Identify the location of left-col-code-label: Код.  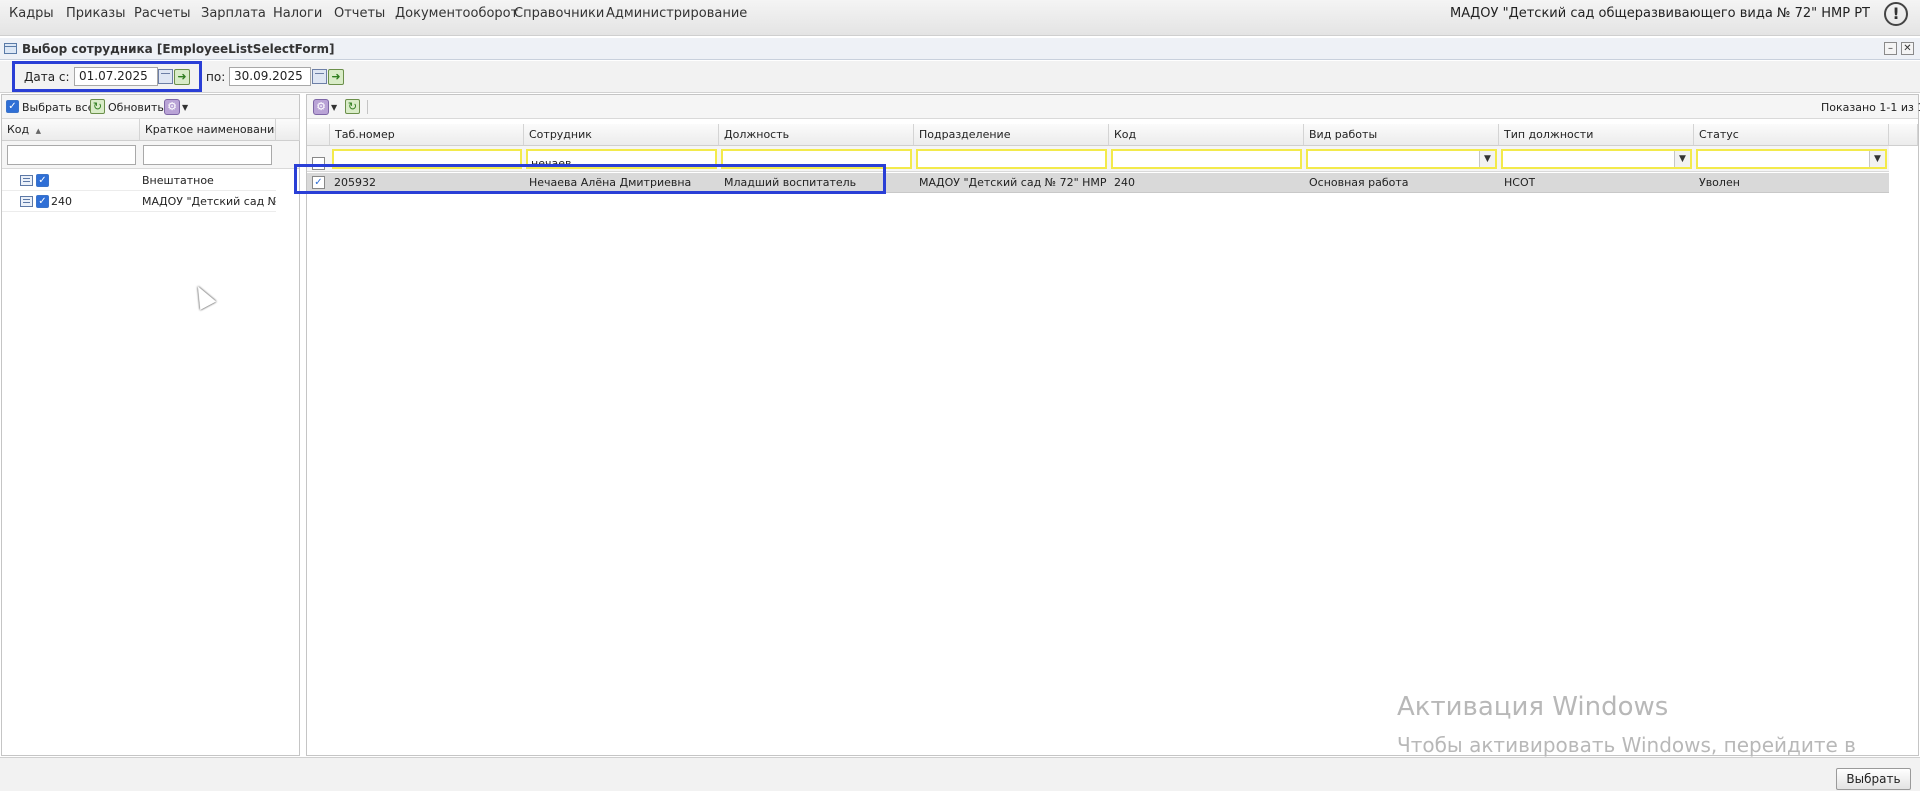
(18, 129).